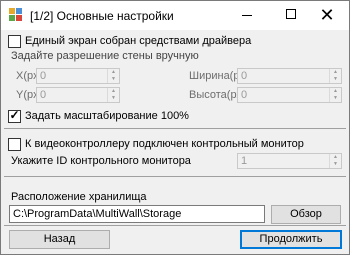 Image resolution: width=350 pixels, height=255 pixels. Describe the element at coordinates (43, 76) in the screenshot. I see `x-value: 0` at that location.